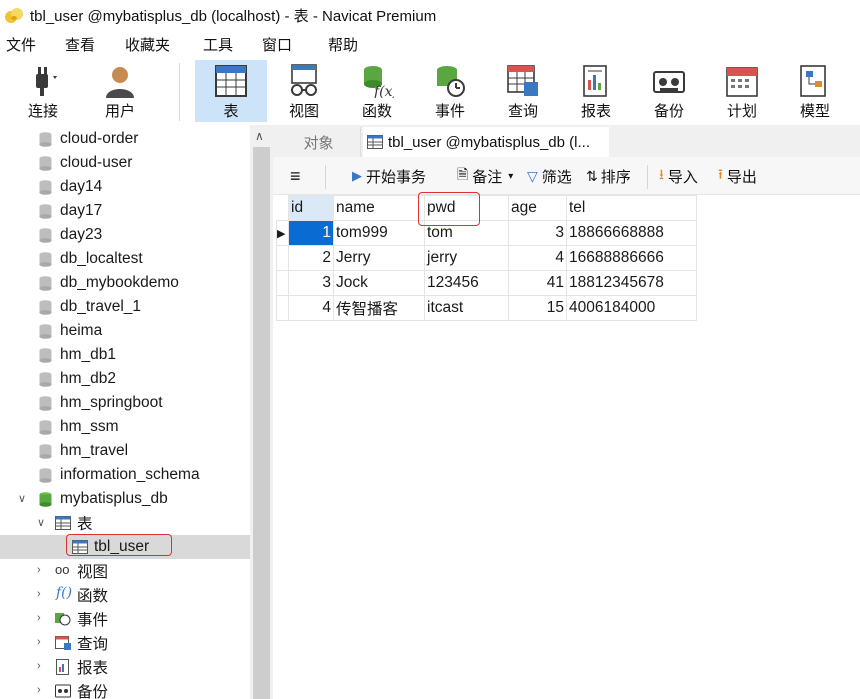 The image size is (860, 699). Describe the element at coordinates (486, 233) in the screenshot. I see `table-row: ▶ 1 tom999 tom 3 18866668888` at that location.